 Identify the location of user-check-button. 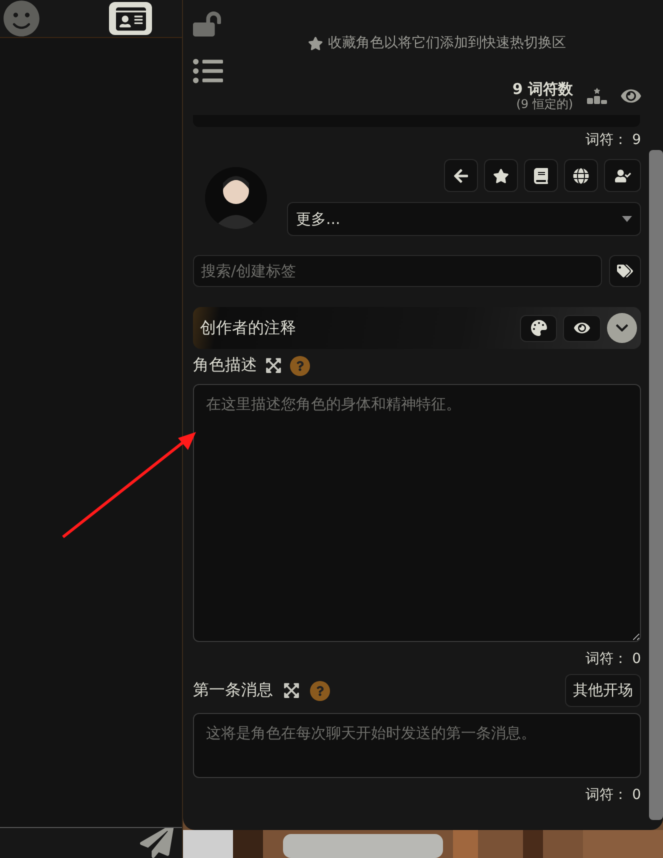
(622, 175).